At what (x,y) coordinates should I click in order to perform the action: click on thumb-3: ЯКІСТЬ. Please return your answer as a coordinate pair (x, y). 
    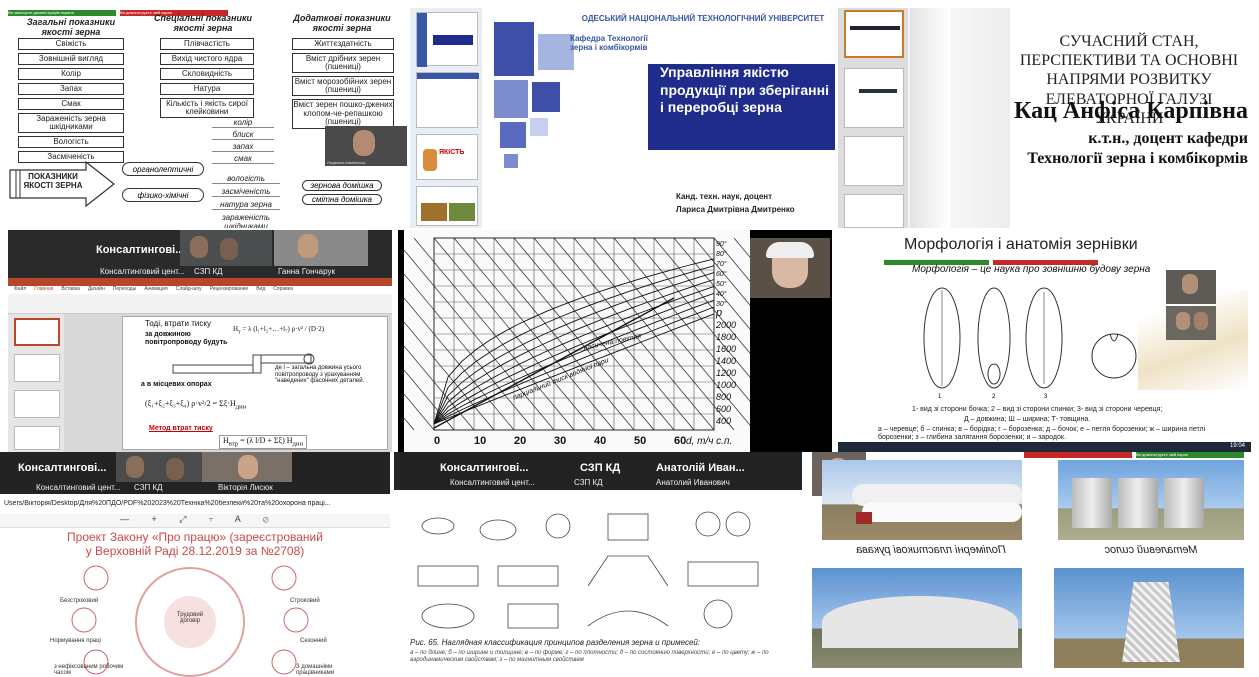
    Looking at the image, I should click on (447, 157).